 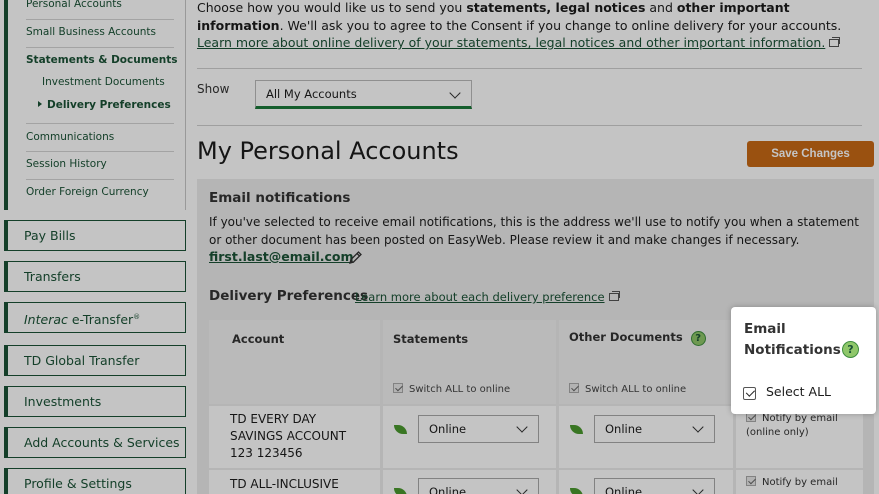 I want to click on save-changes-button: Save Changes, so click(x=810, y=154).